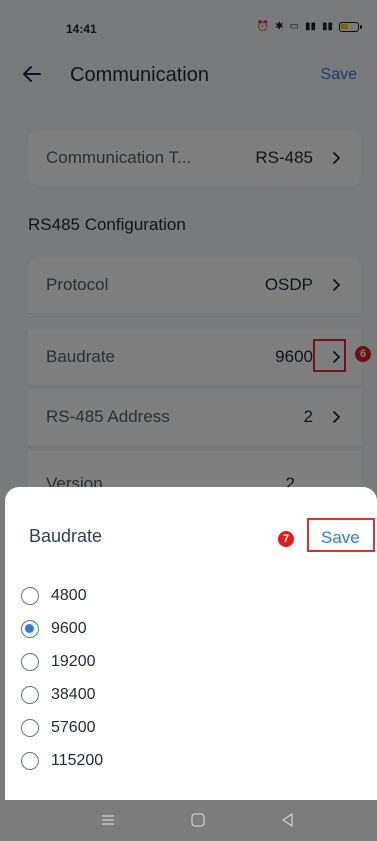 This screenshot has height=841, width=377. I want to click on option-label: 19200, so click(73, 661).